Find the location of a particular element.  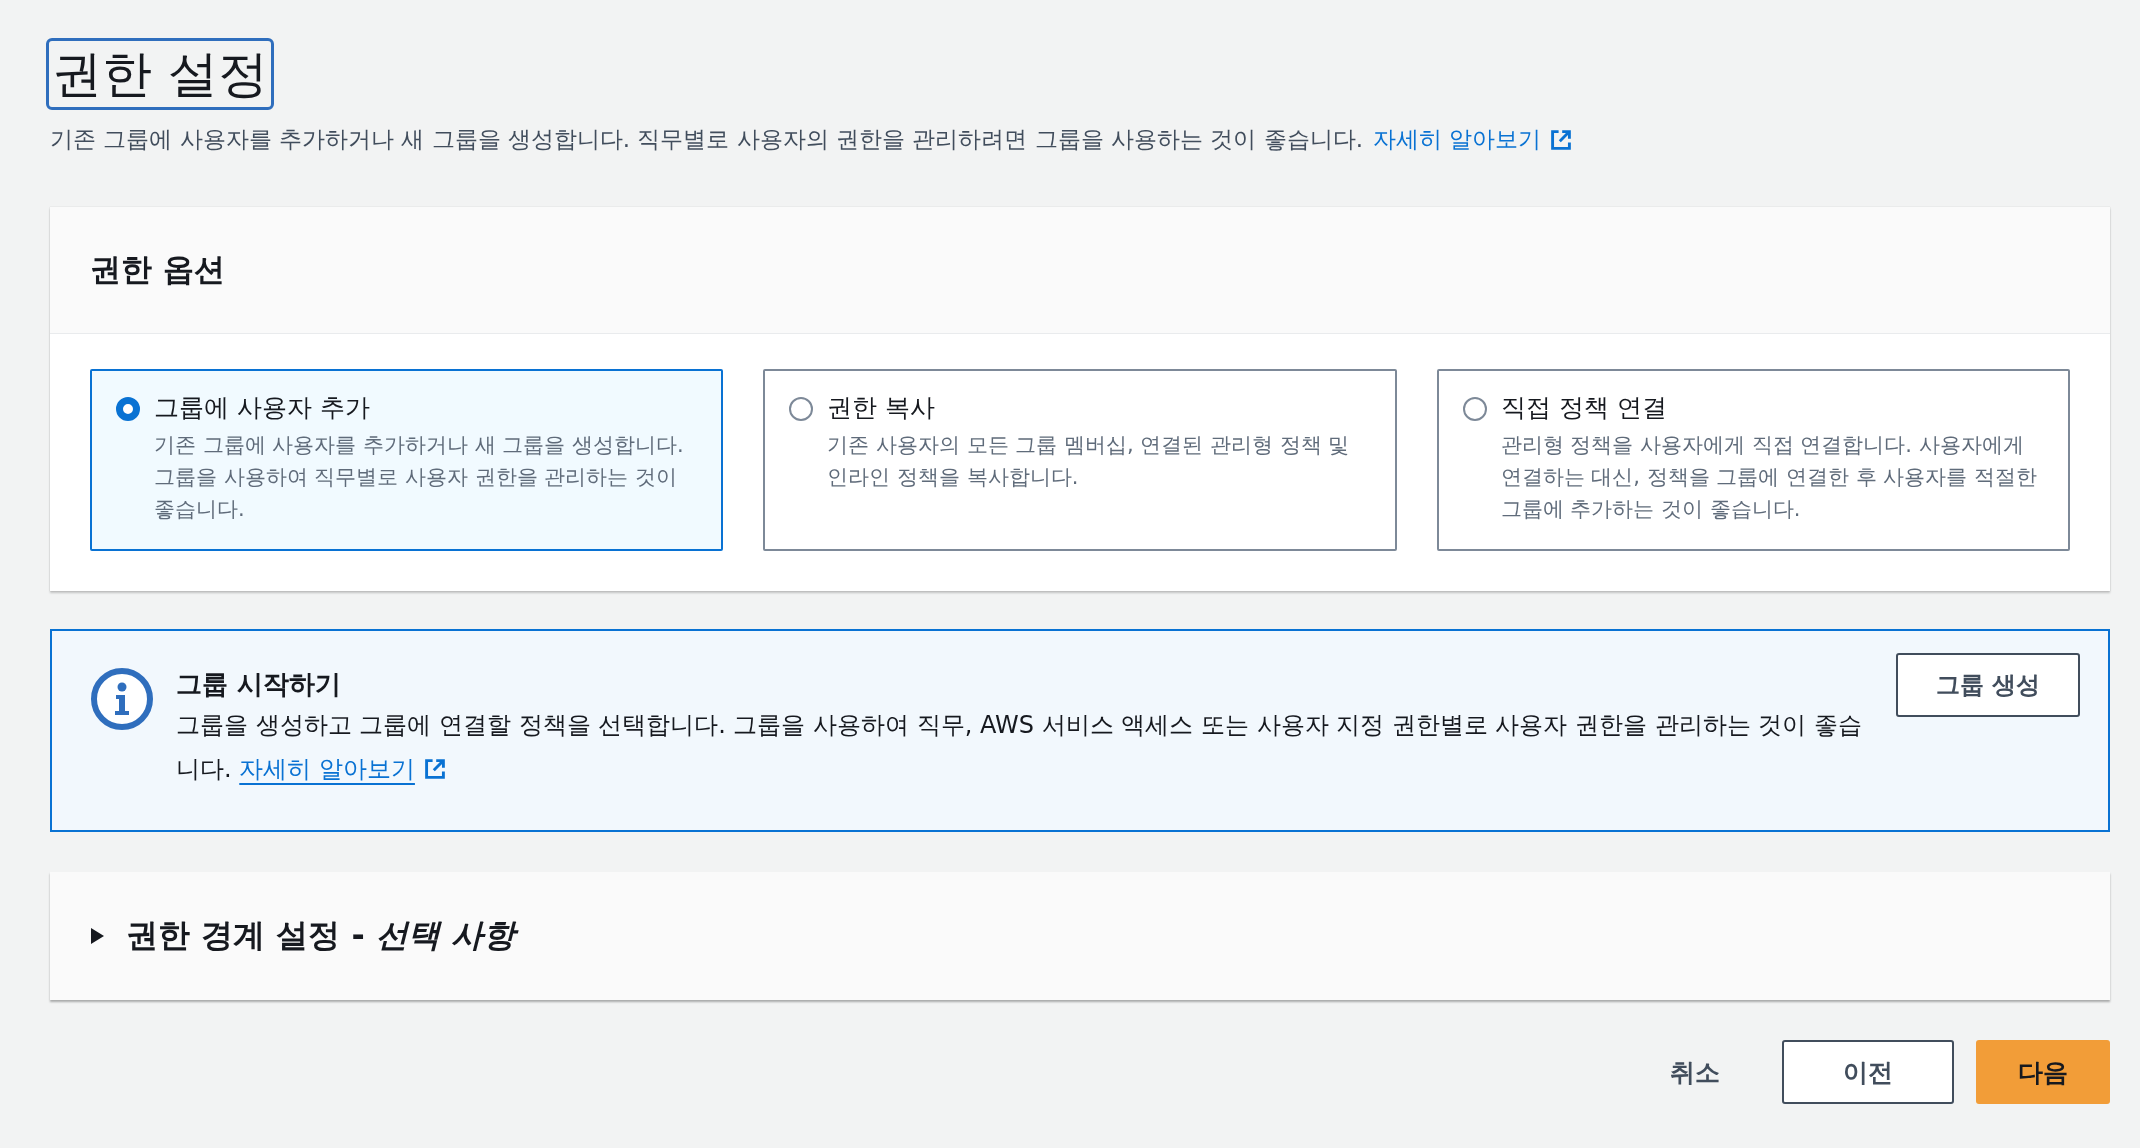

option-card: 직접 정책 연결 관리형 정책을 사용자에게 직접 연결합니다. 사용자에게 연결하는 대신, 정책을 그룹에 연결한 후 사용자를 적절한 그룹에 추가하는 것이 좋습니다. is located at coordinates (1753, 460).